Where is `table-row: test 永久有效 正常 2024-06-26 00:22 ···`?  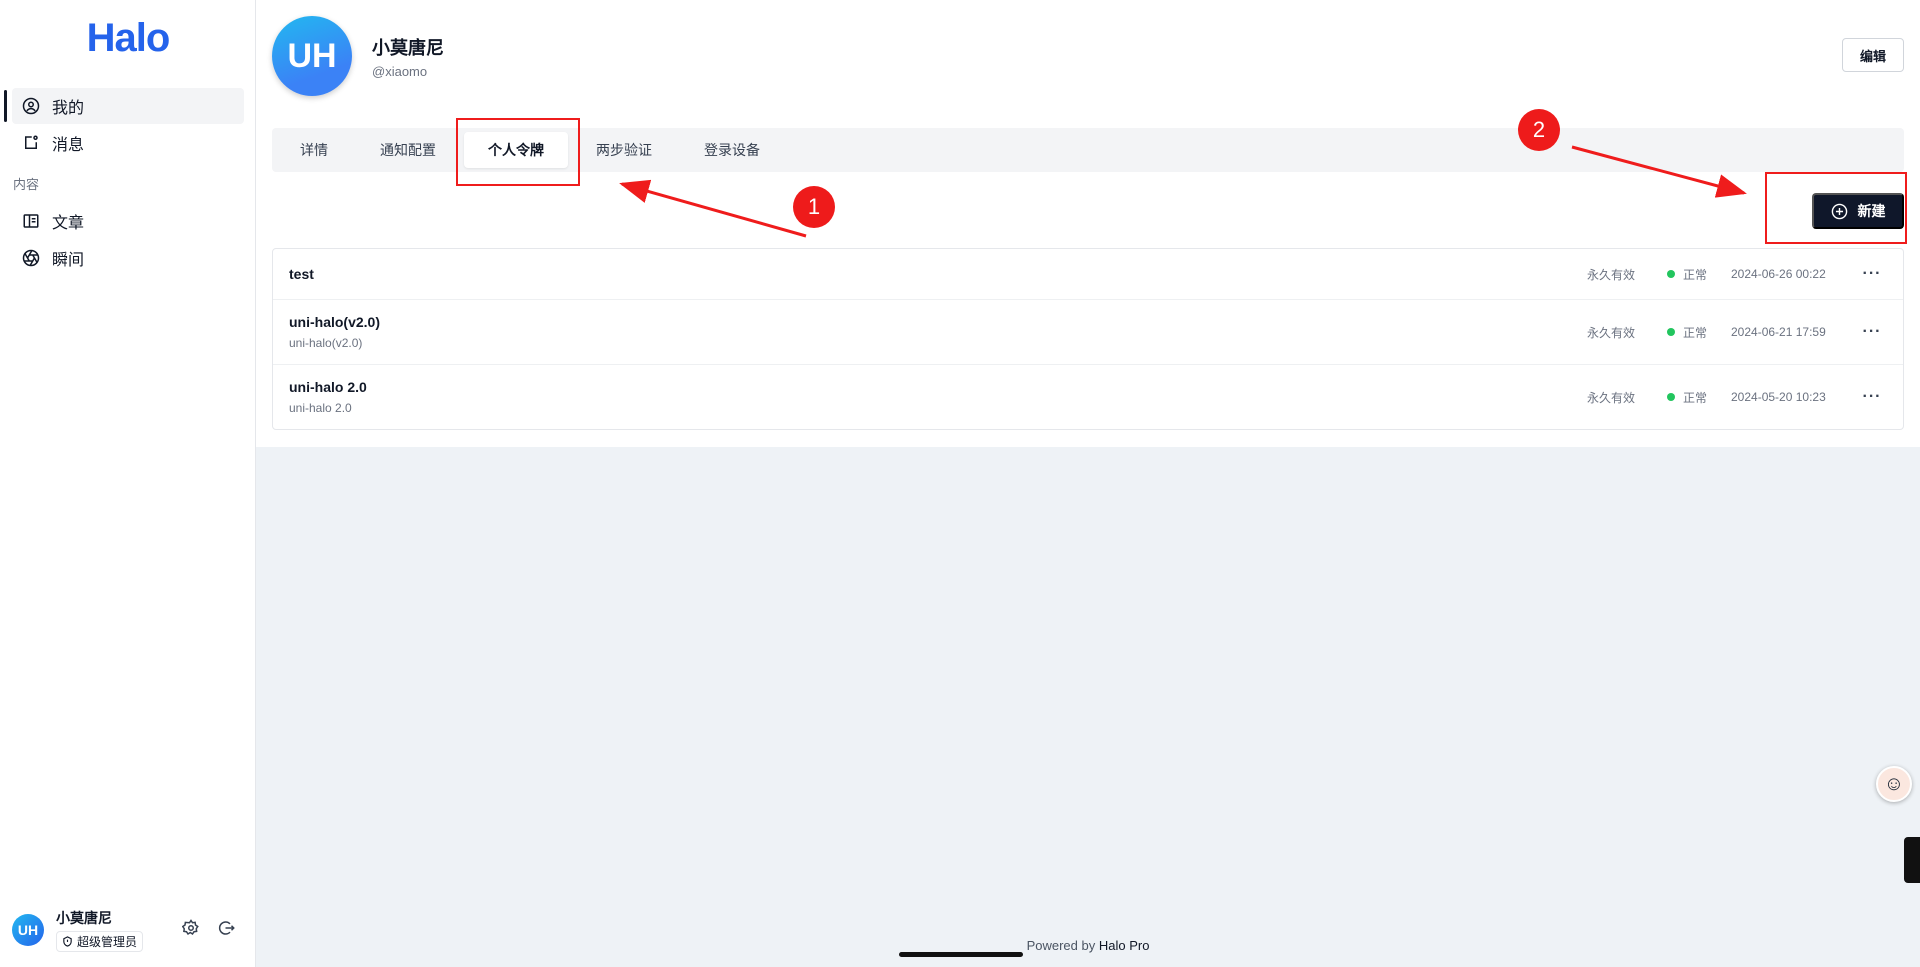
table-row: test 永久有效 正常 2024-06-26 00:22 ··· is located at coordinates (1088, 274).